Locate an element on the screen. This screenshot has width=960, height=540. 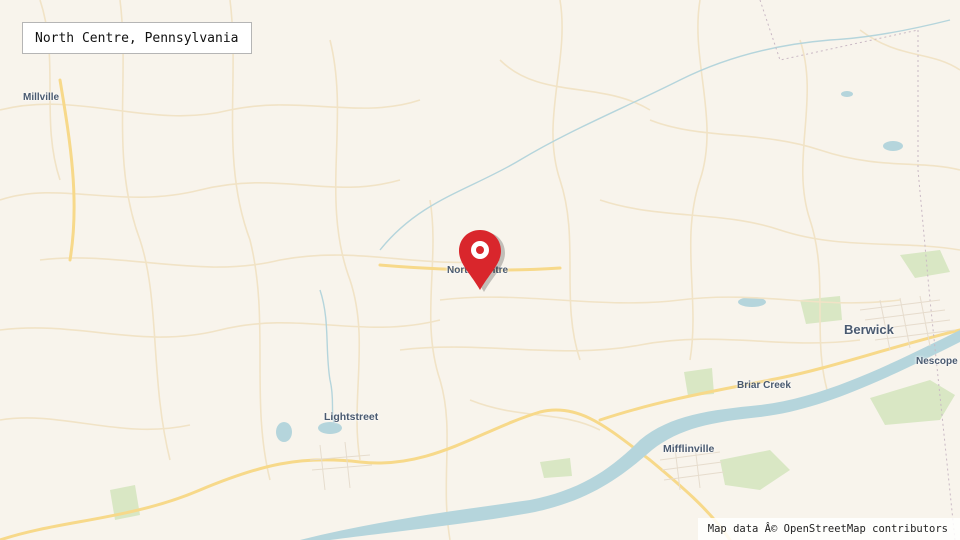
place-label-briar-creek: Briar Creek is located at coordinates (764, 385).